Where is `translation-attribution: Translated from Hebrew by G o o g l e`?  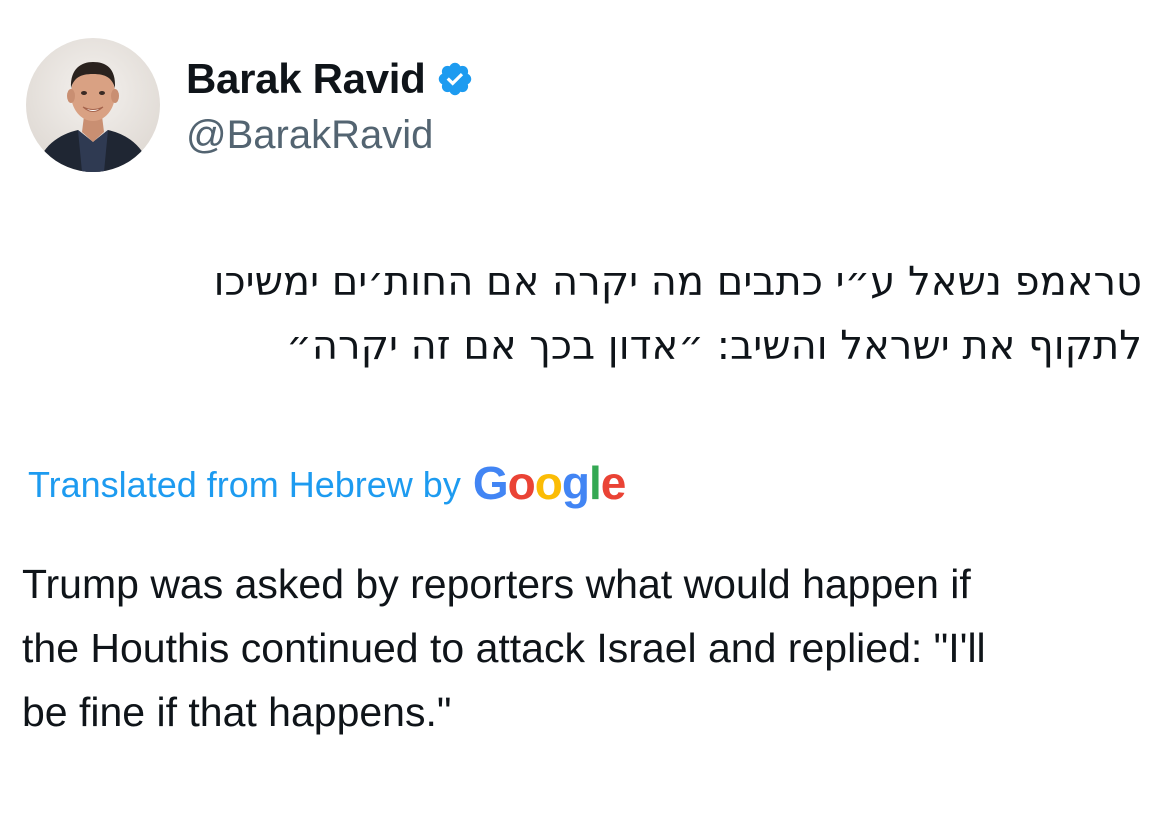 translation-attribution: Translated from Hebrew by G o o g l e is located at coordinates (327, 485).